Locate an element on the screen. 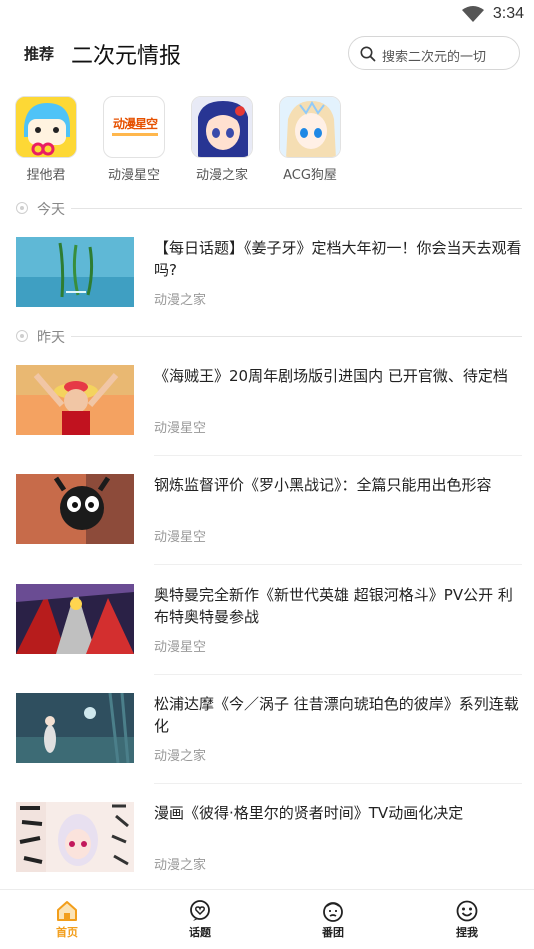 The height and width of the screenshot is (949, 534). home-icon is located at coordinates (67, 911).